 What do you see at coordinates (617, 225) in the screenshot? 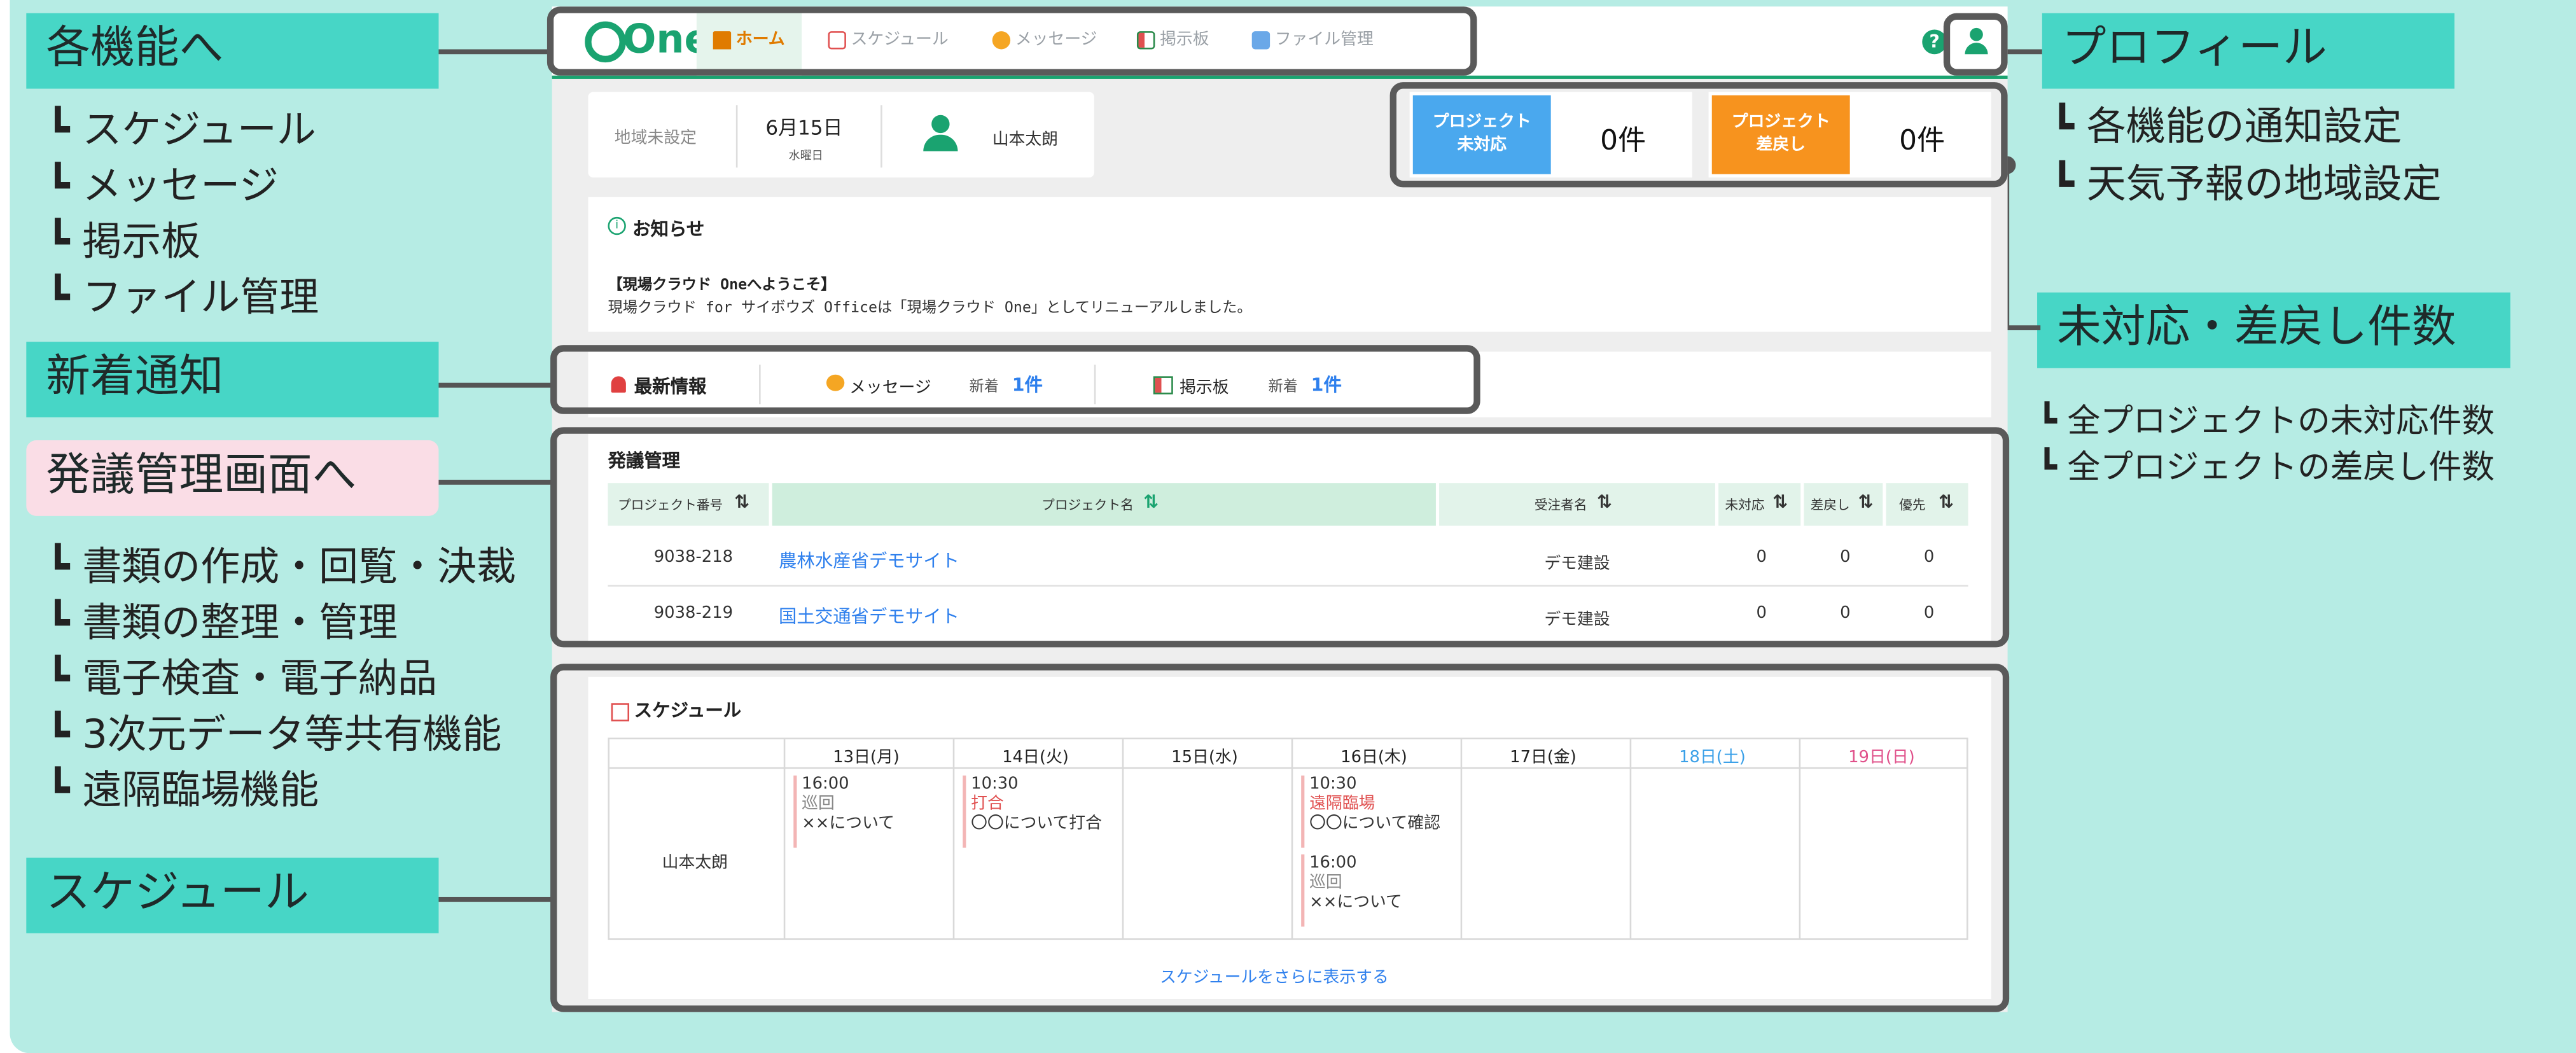
I see `info-icon: i` at bounding box center [617, 225].